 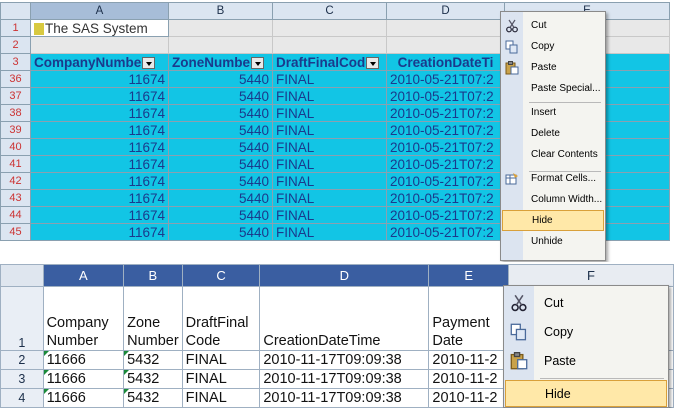 I want to click on menu-item-cut: Cut, so click(x=586, y=302).